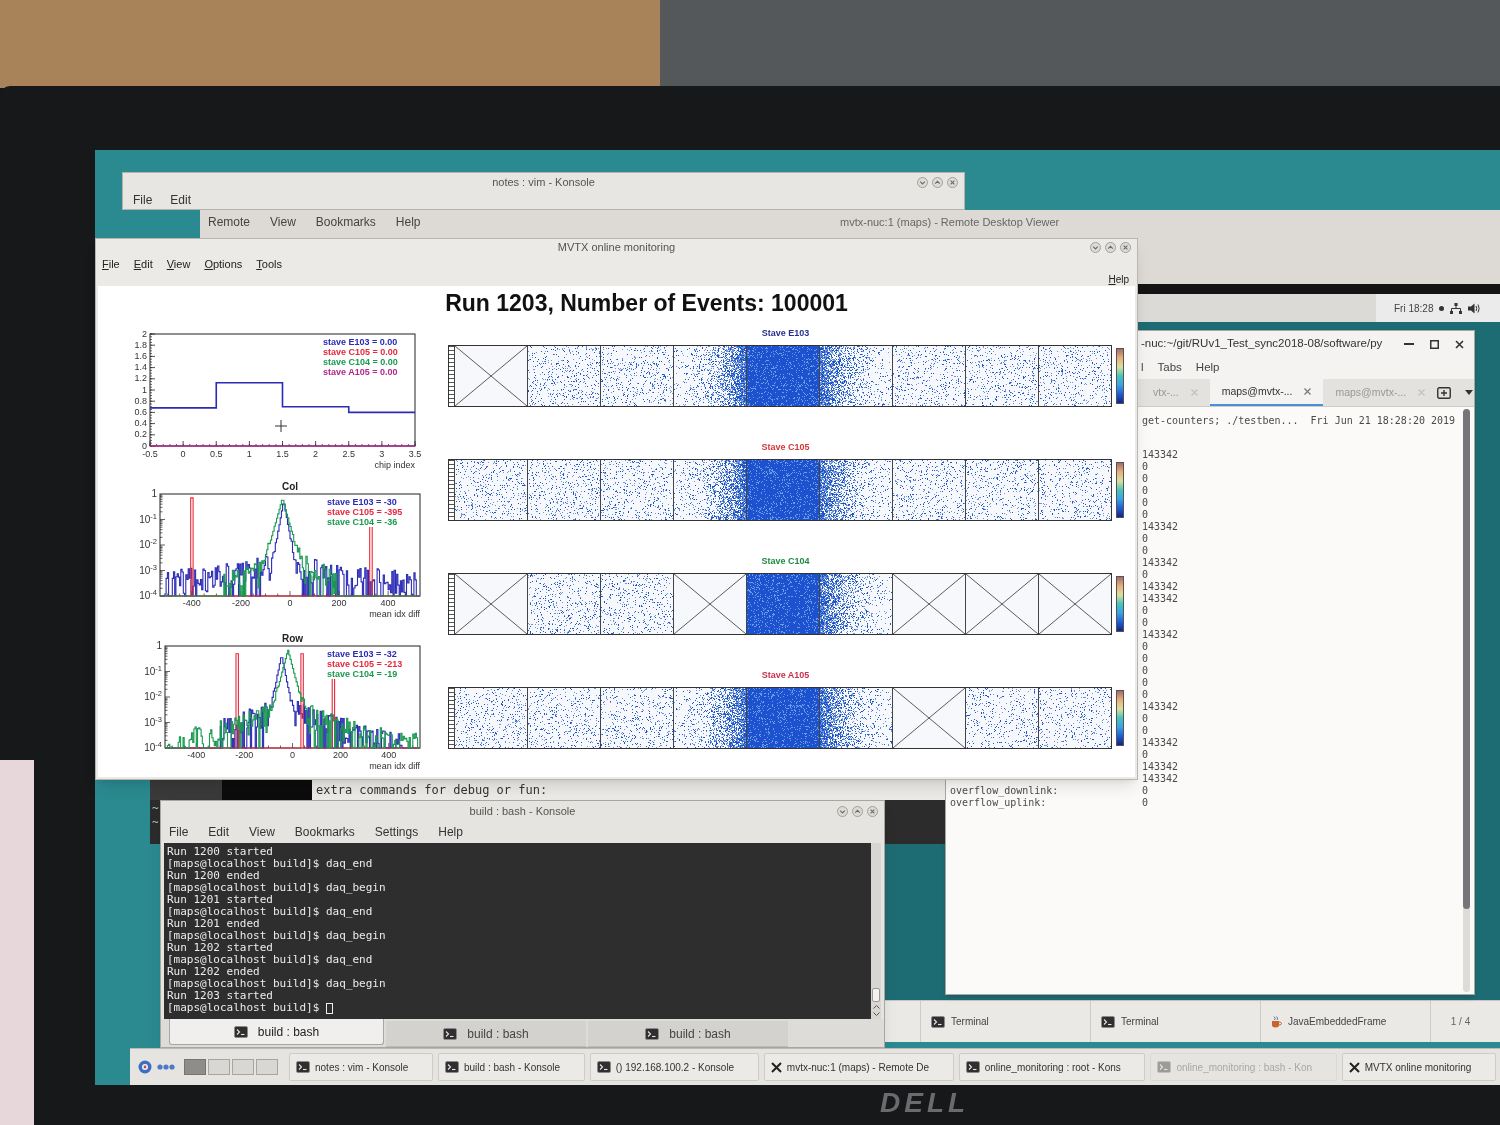 This screenshot has width=1500, height=1125. What do you see at coordinates (140, 356) in the screenshot?
I see `axis-tick-label: 1.6` at bounding box center [140, 356].